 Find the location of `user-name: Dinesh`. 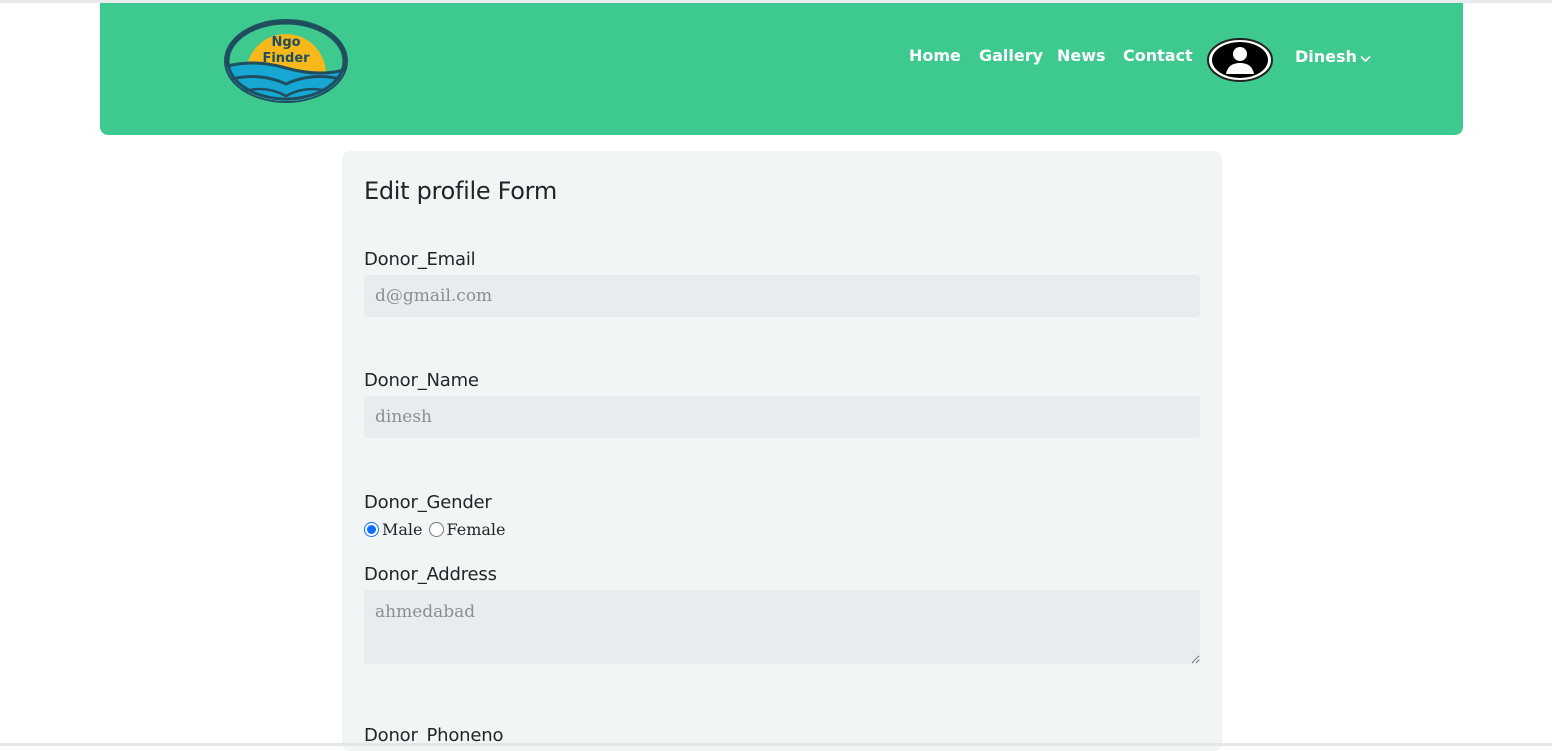

user-name: Dinesh is located at coordinates (1326, 56).